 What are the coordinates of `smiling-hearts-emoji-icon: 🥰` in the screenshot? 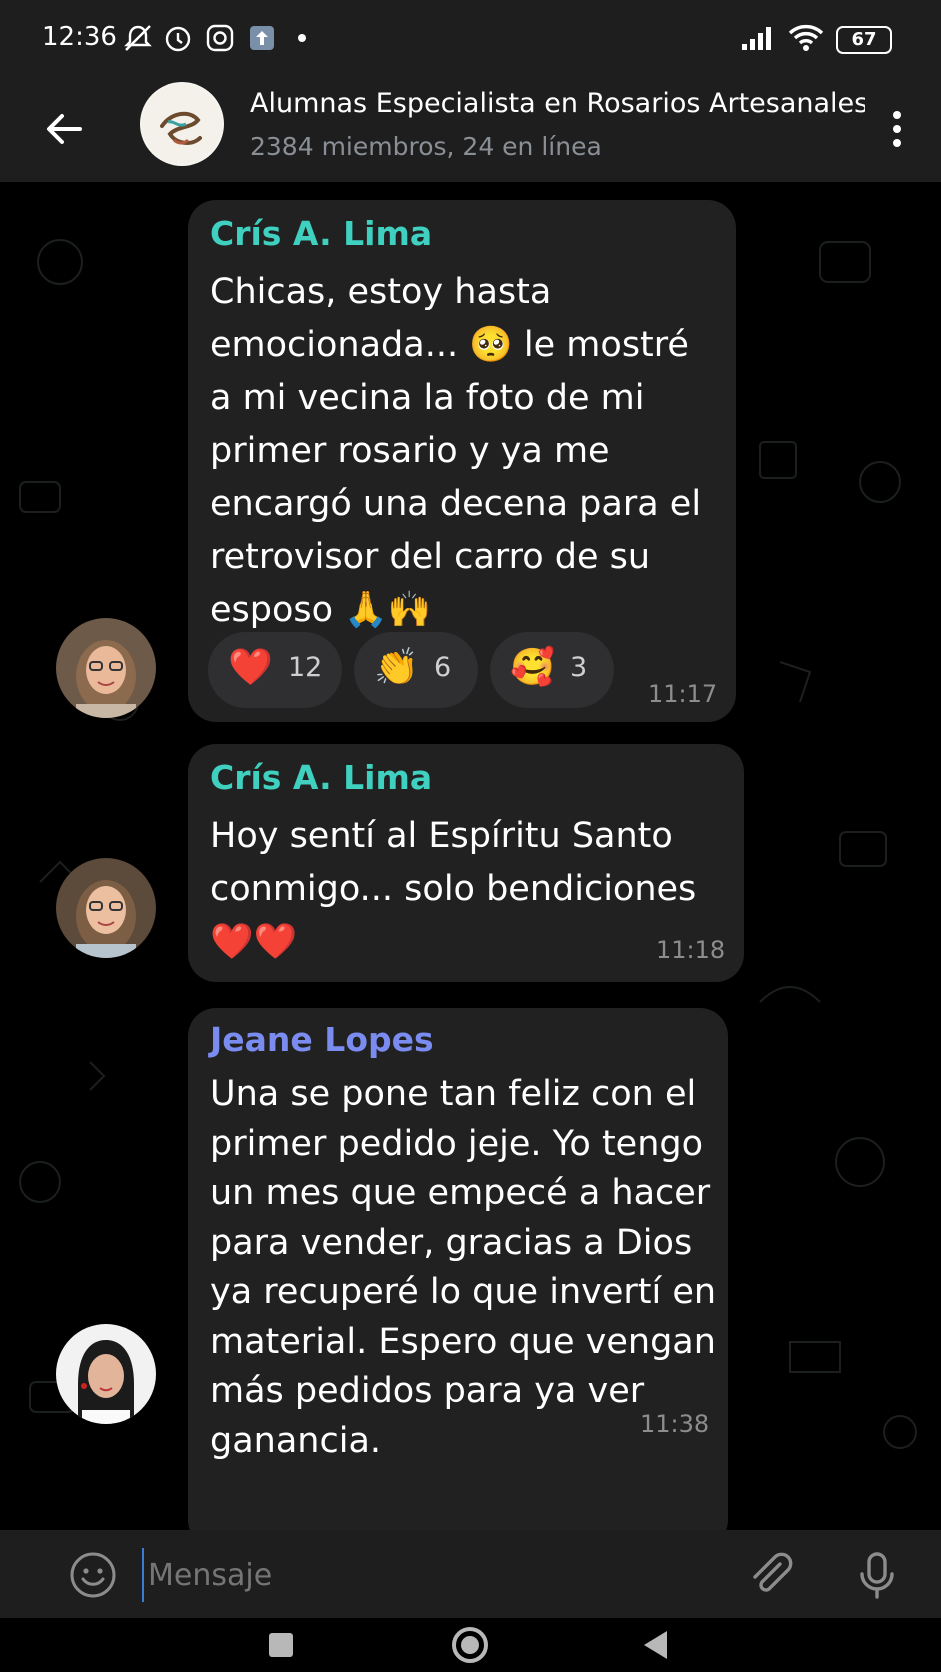 It's located at (532, 667).